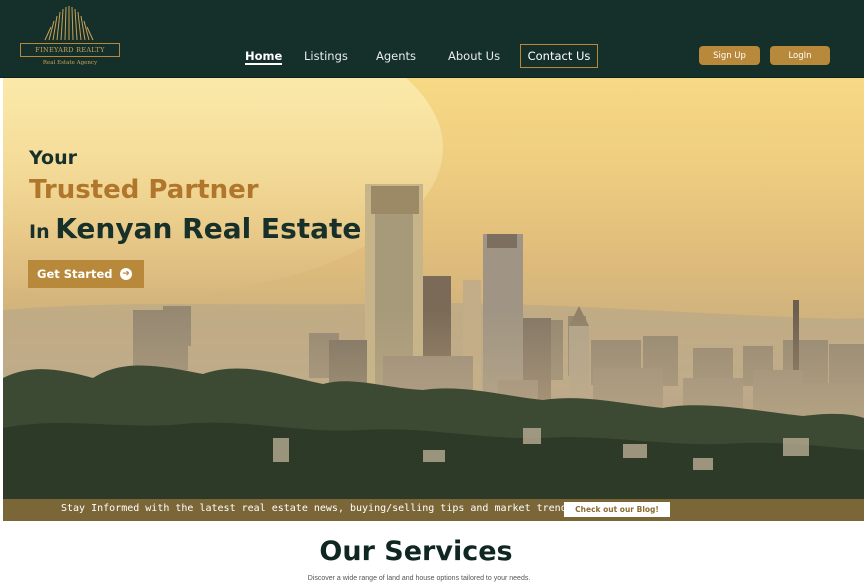 This screenshot has width=864, height=584. What do you see at coordinates (617, 509) in the screenshot?
I see `blog-button: Check out our Blog!` at bounding box center [617, 509].